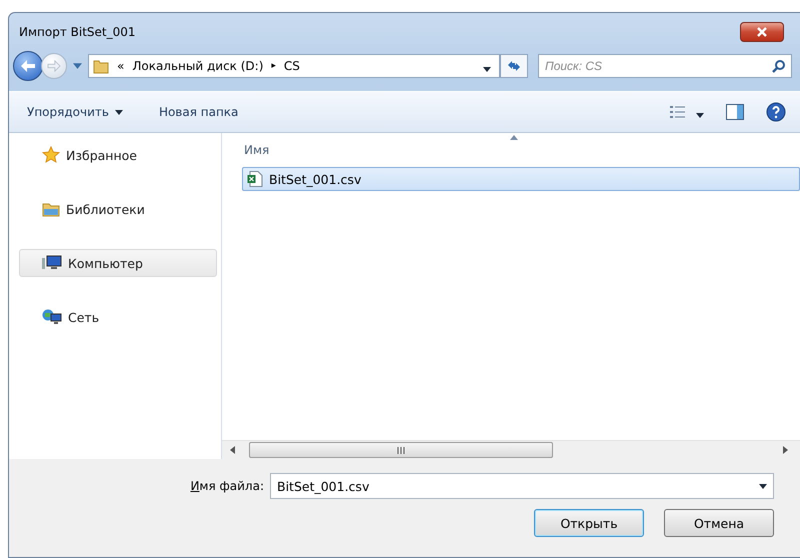 The width and height of the screenshot is (800, 558). I want to click on open-button: Открыть, so click(589, 523).